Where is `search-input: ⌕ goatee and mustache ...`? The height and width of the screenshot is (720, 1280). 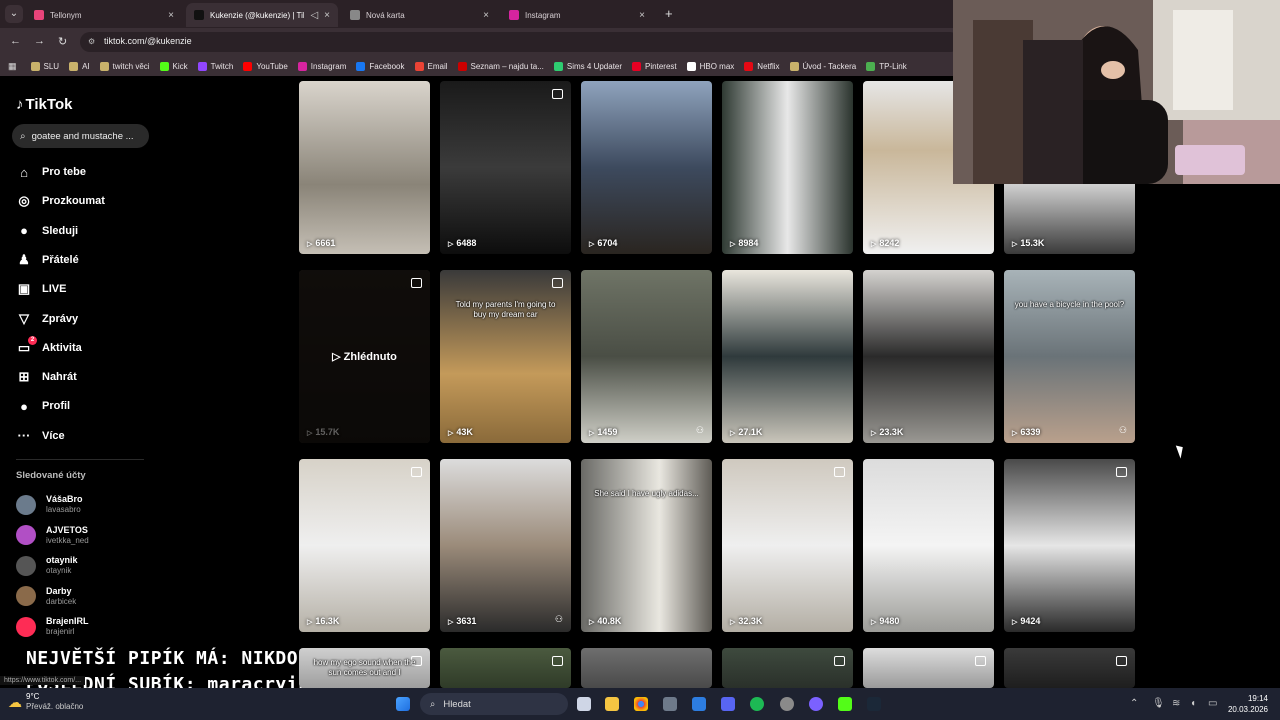 search-input: ⌕ goatee and mustache ... is located at coordinates (80, 136).